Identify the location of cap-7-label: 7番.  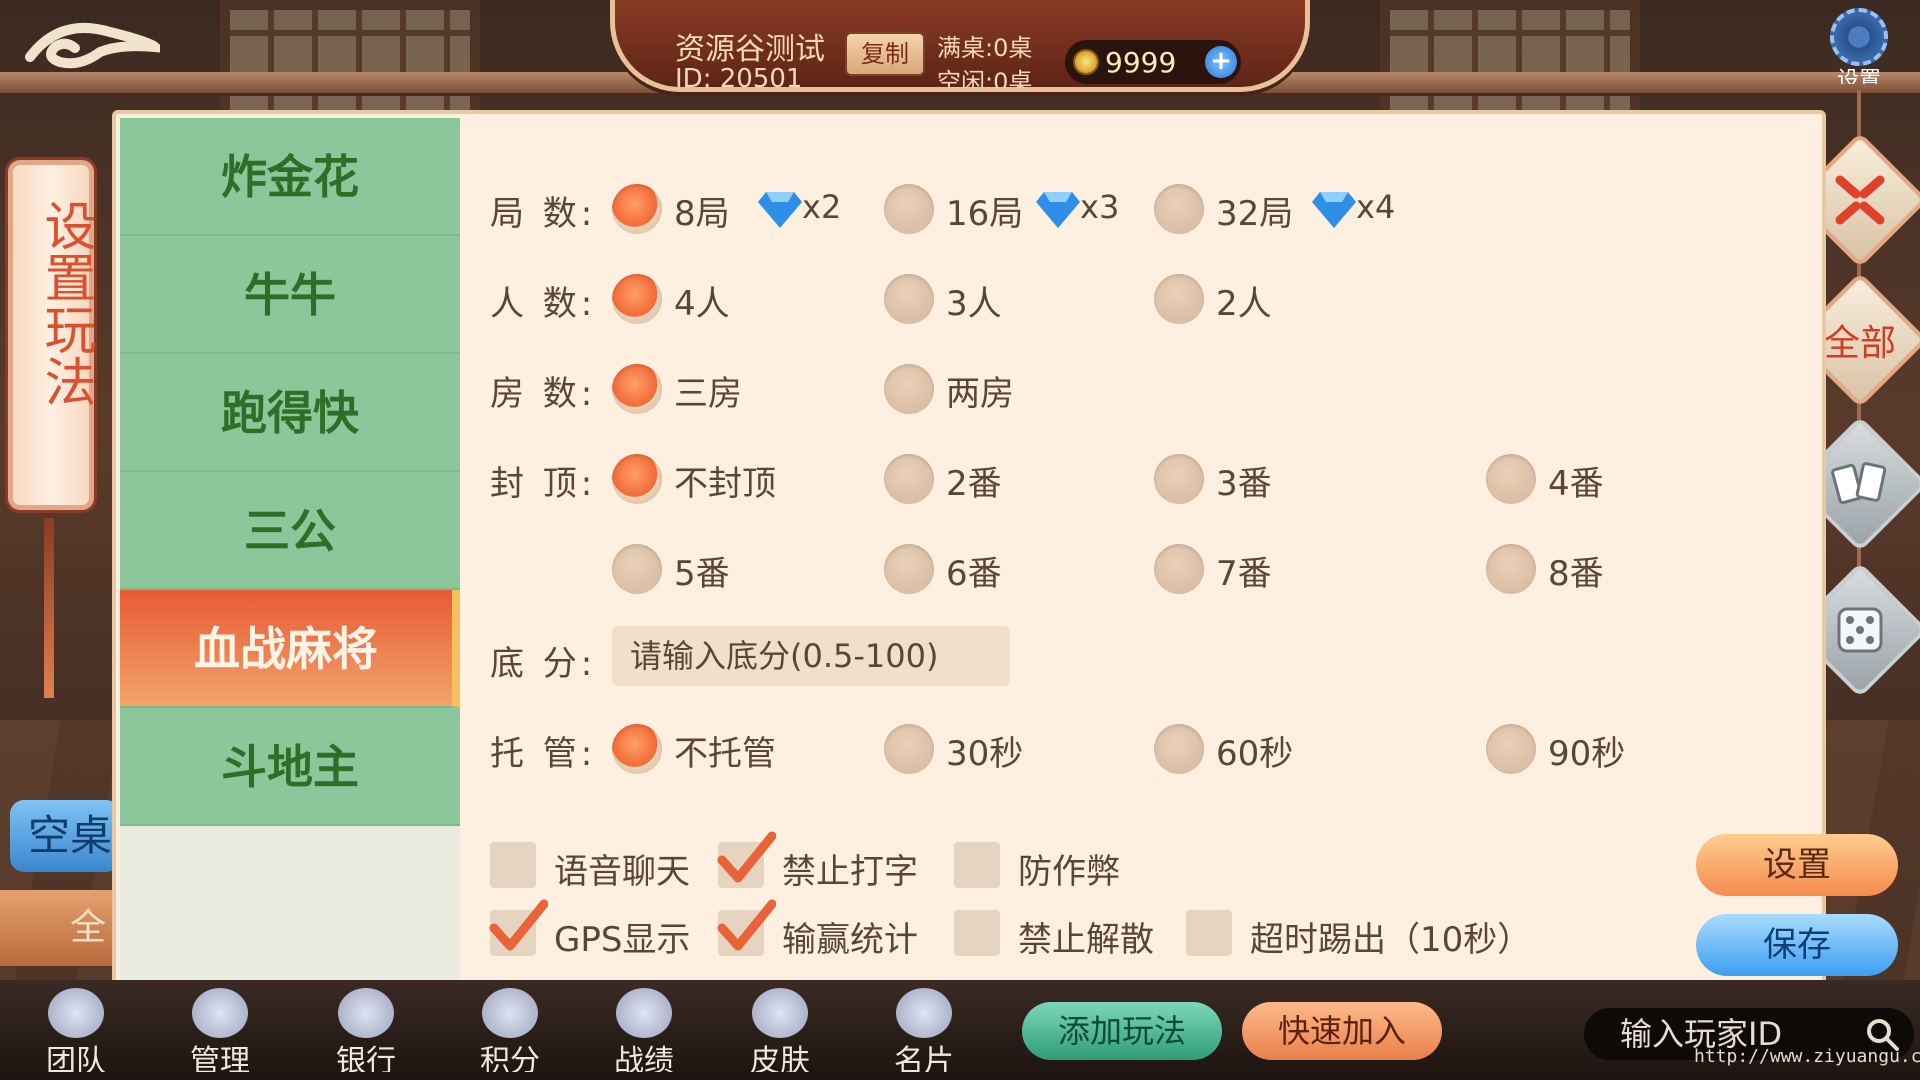
(1244, 574).